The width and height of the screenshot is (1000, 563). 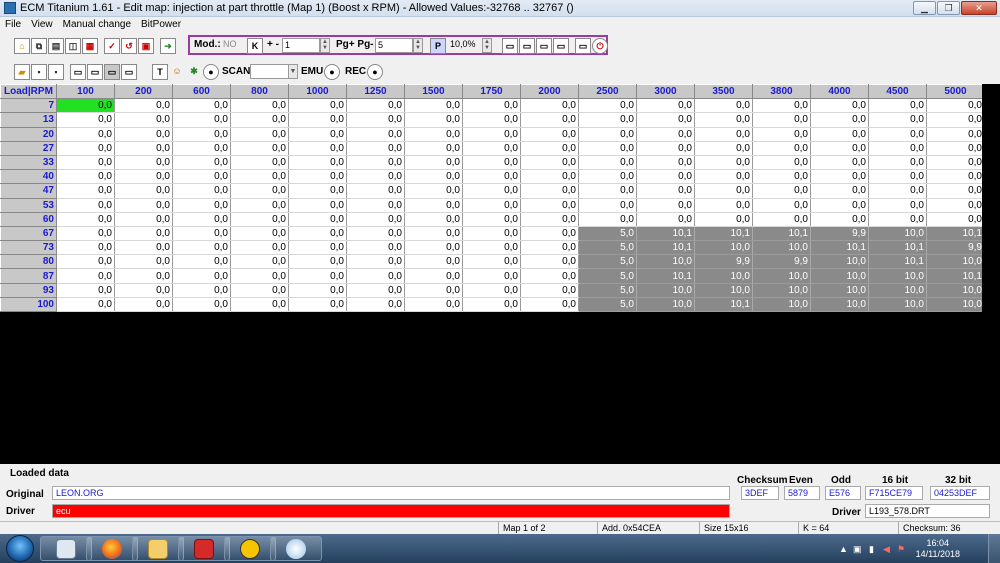 What do you see at coordinates (66, 548) in the screenshot?
I see `taskbar-explorer-window` at bounding box center [66, 548].